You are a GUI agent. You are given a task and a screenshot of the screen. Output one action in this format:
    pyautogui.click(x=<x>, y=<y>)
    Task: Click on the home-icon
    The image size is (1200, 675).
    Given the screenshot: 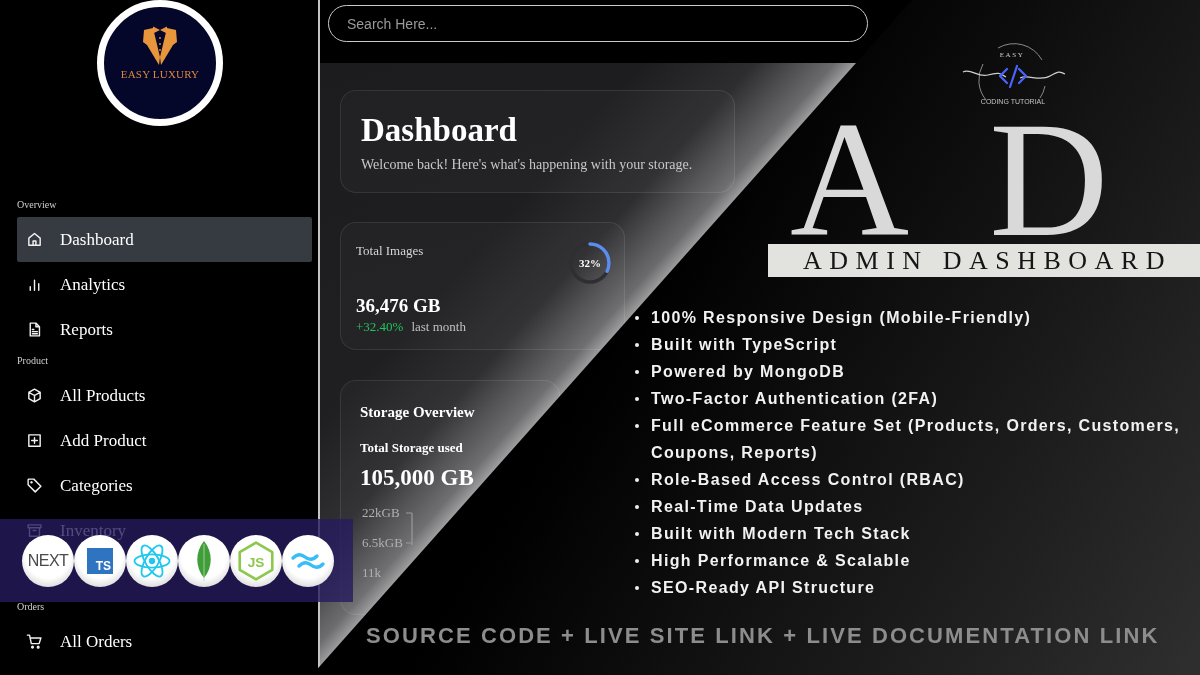 What is the action you would take?
    pyautogui.click(x=34, y=239)
    